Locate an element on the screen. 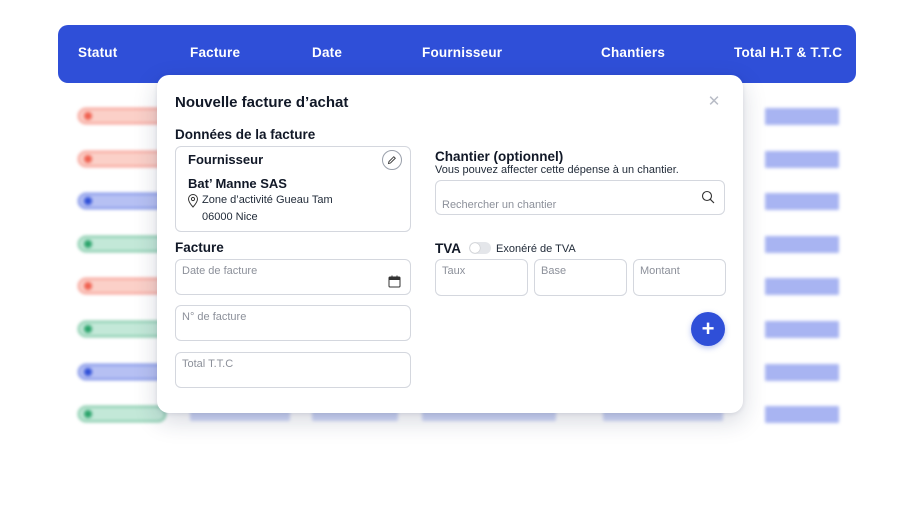 This screenshot has width=900, height=506. supplier-name: Bat’ Manne SAS is located at coordinates (237, 183).